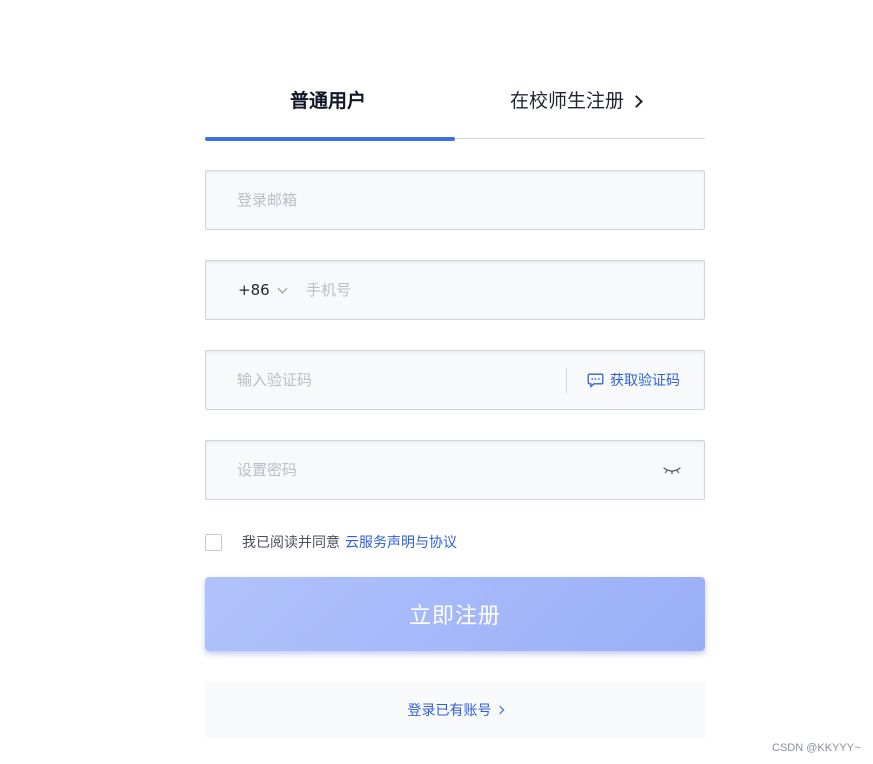  What do you see at coordinates (595, 380) in the screenshot?
I see `message-icon` at bounding box center [595, 380].